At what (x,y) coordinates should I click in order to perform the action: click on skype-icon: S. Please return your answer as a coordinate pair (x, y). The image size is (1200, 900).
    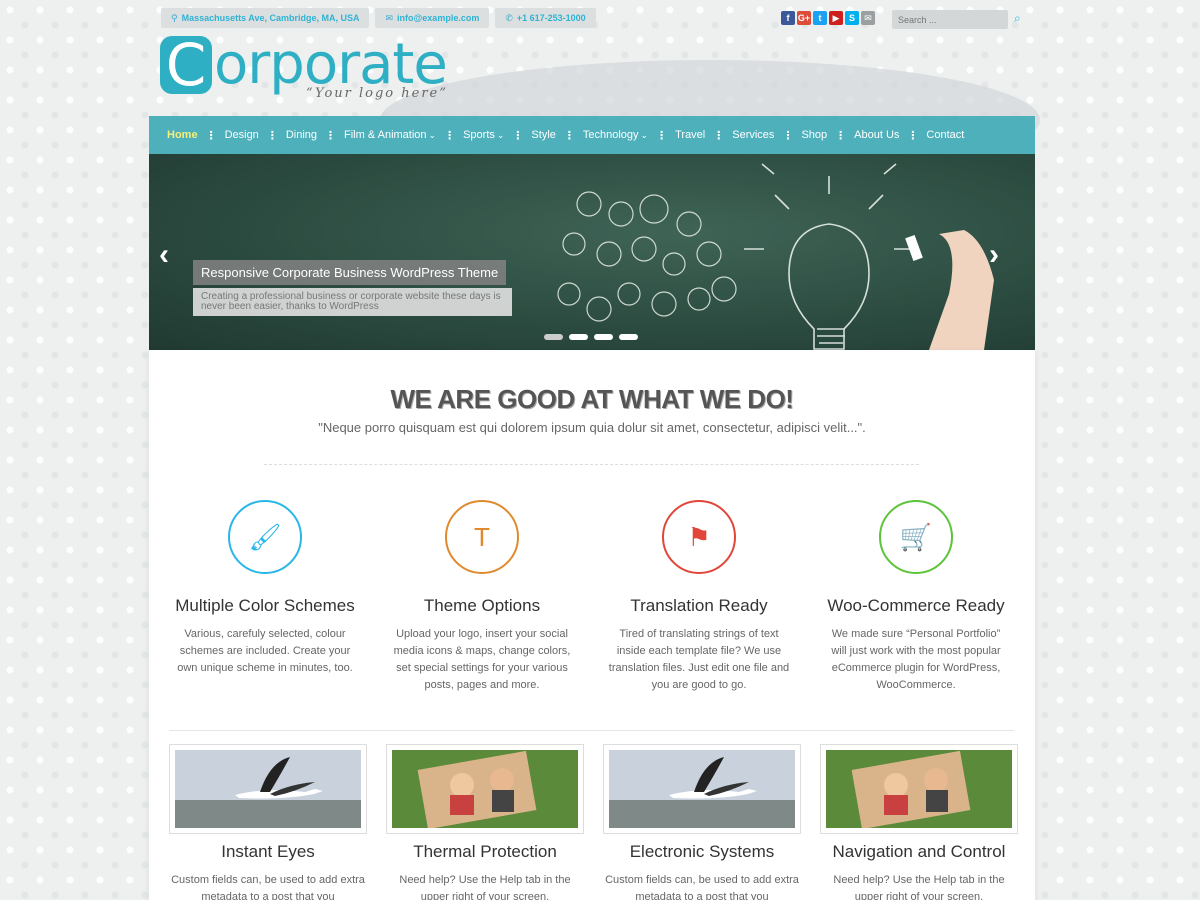
    Looking at the image, I should click on (852, 18).